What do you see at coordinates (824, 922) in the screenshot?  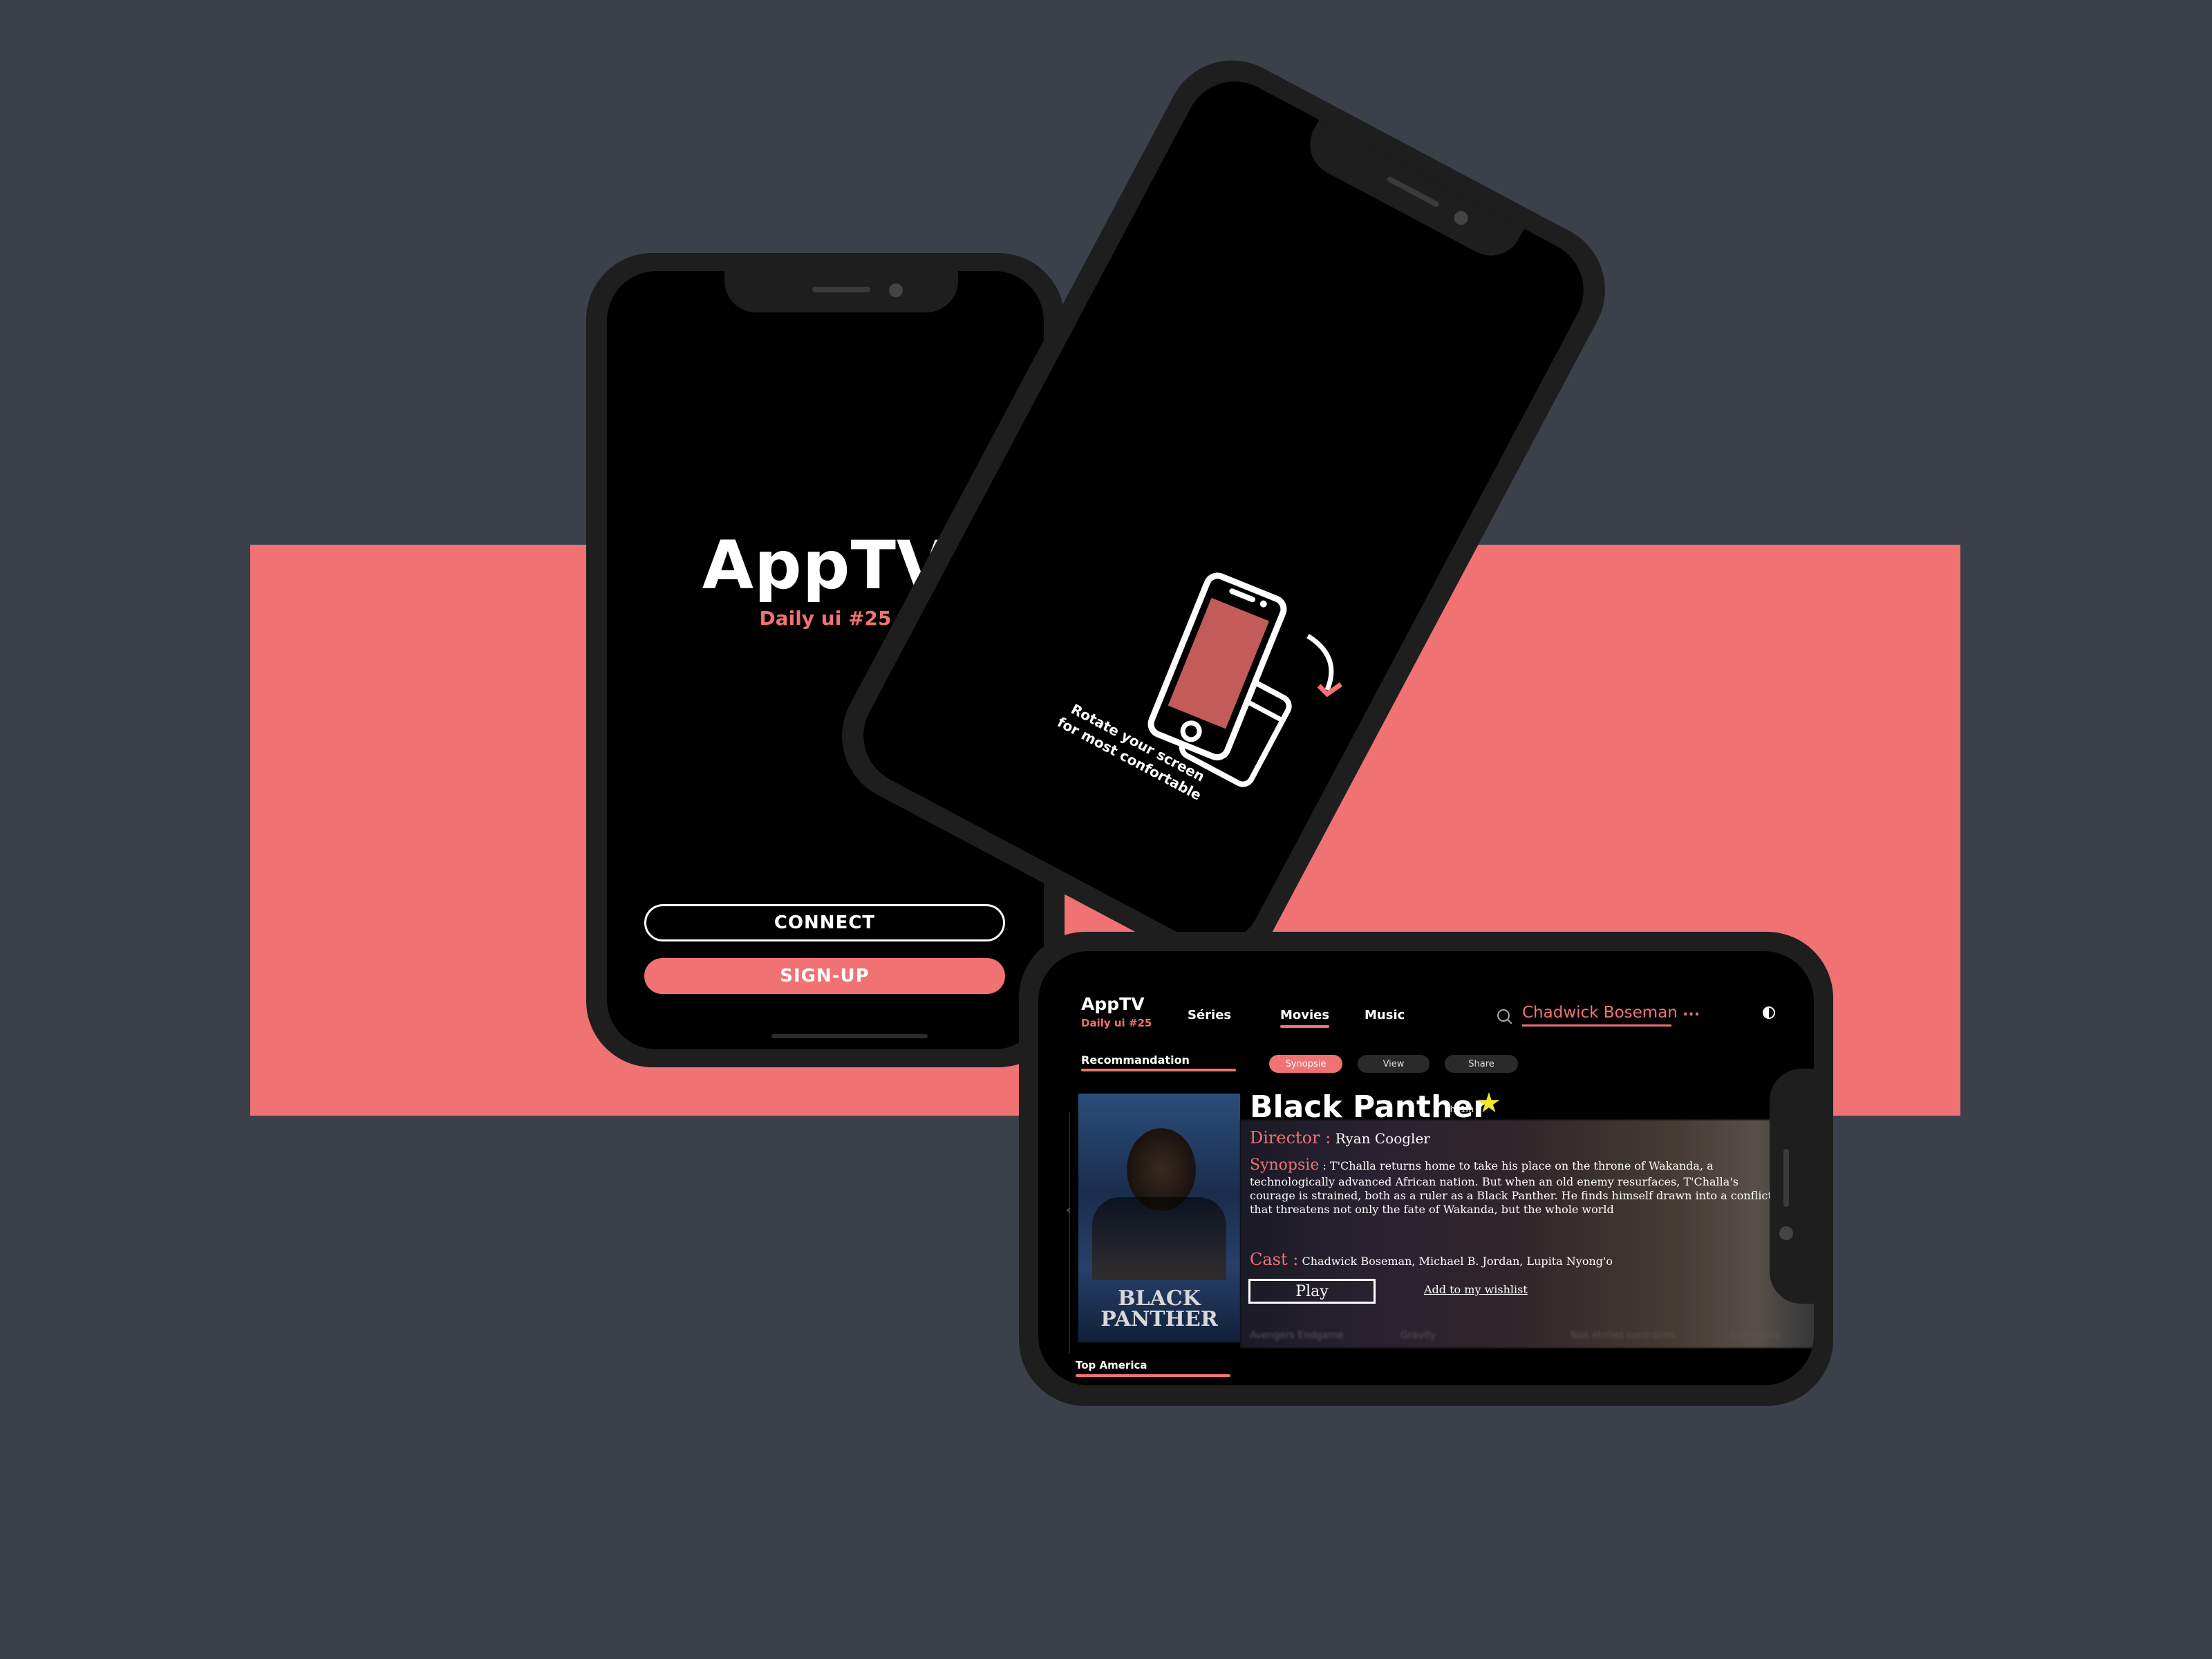 I see `connect-button: CONNECT` at bounding box center [824, 922].